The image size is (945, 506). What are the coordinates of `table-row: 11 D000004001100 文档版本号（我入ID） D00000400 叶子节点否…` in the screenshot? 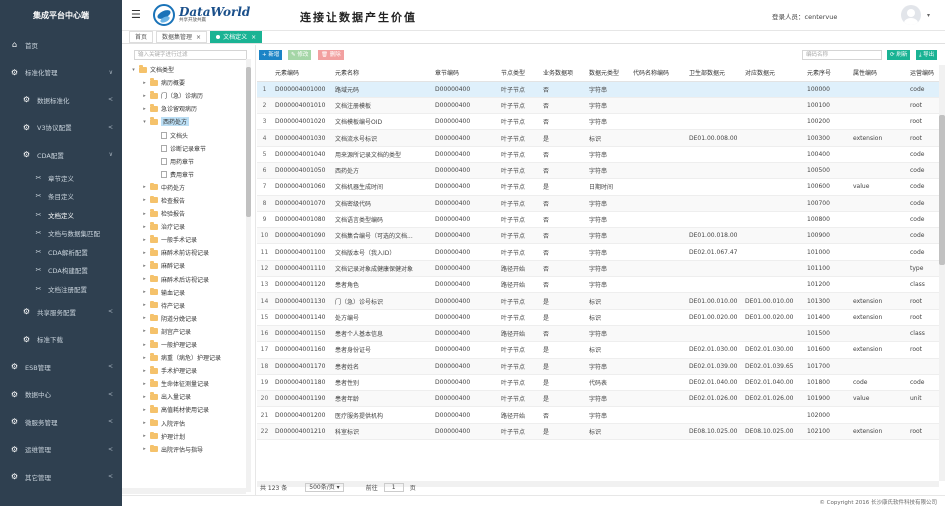 It's located at (598, 252).